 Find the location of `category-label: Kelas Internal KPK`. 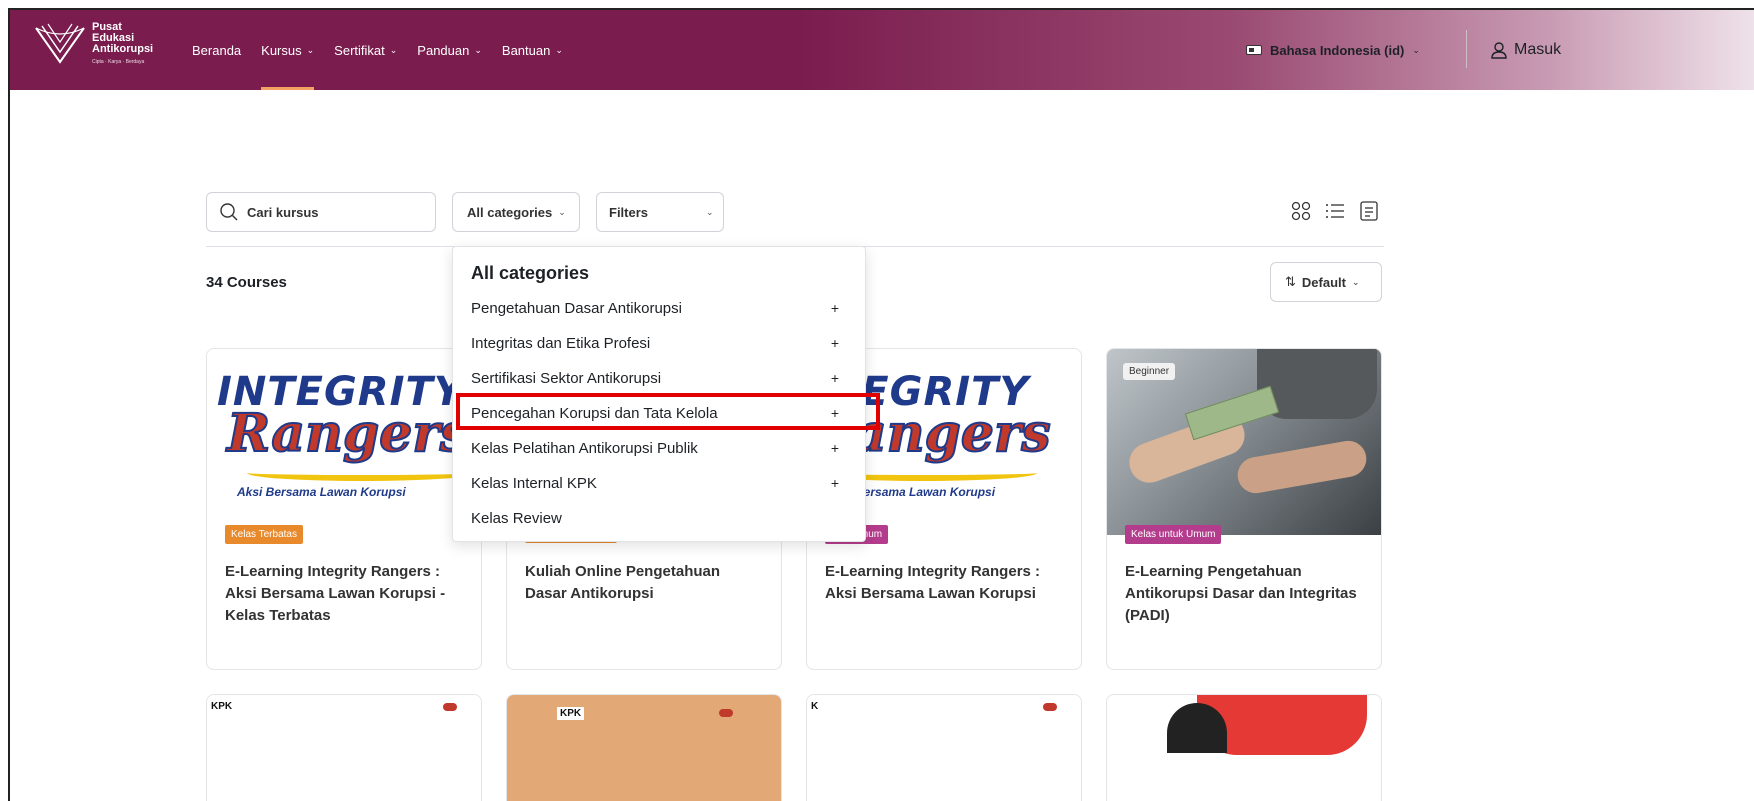

category-label: Kelas Internal KPK is located at coordinates (534, 483).